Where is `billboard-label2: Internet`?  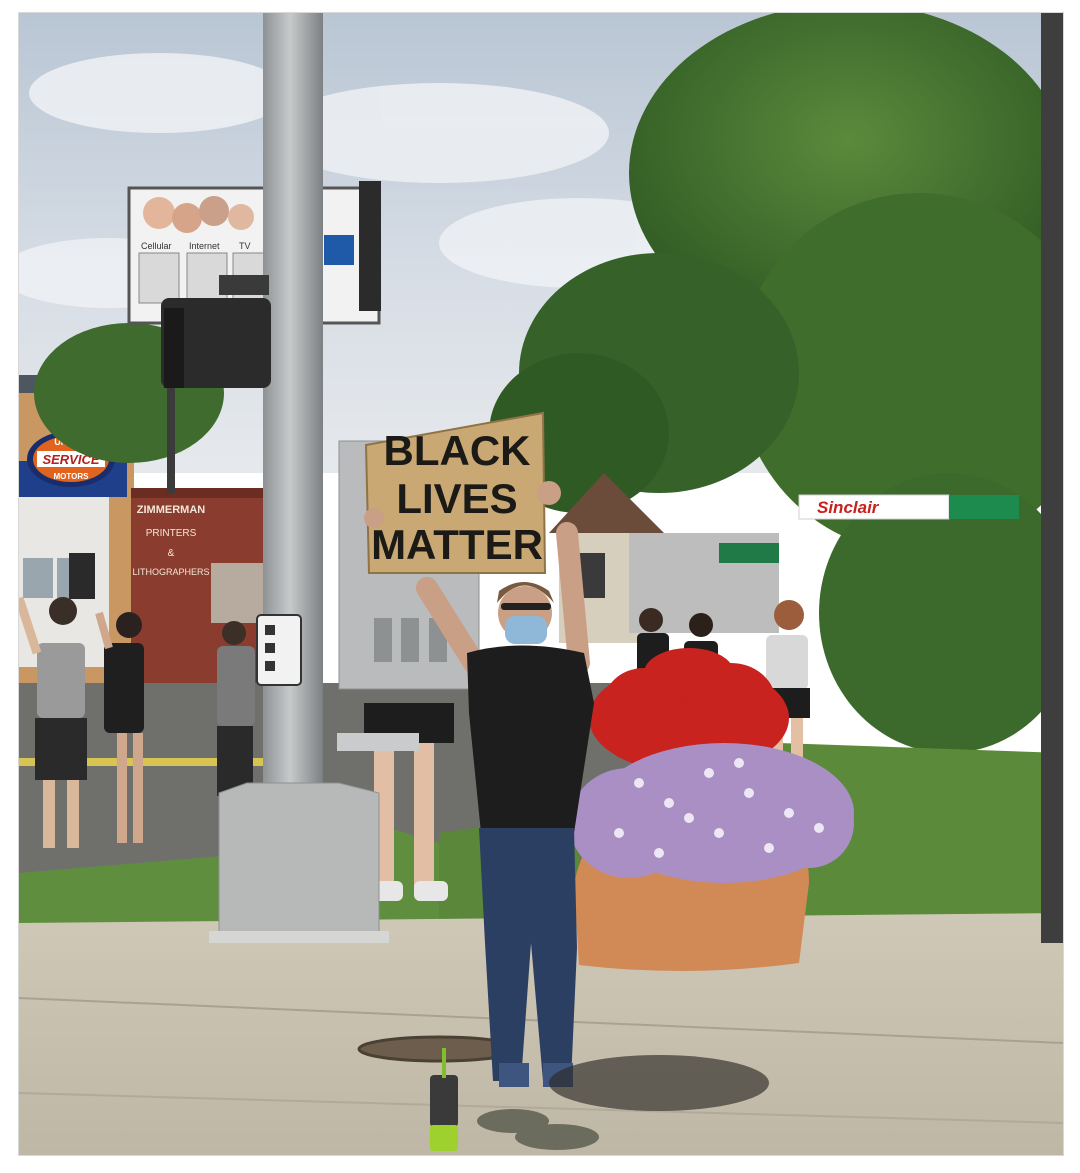
billboard-label2: Internet is located at coordinates (204, 246).